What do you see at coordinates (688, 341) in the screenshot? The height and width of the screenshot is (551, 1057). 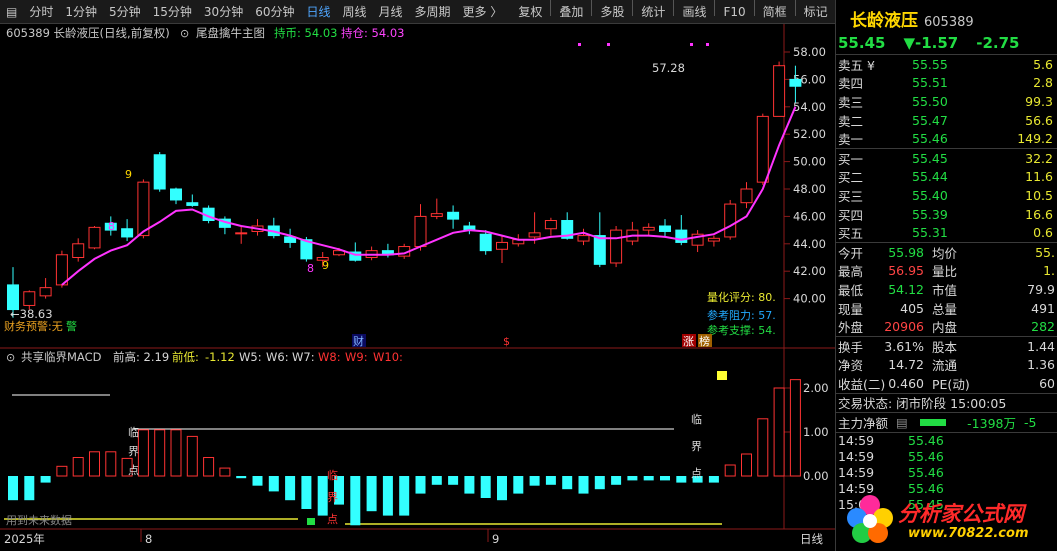 I see `rise-marker: 涨` at bounding box center [688, 341].